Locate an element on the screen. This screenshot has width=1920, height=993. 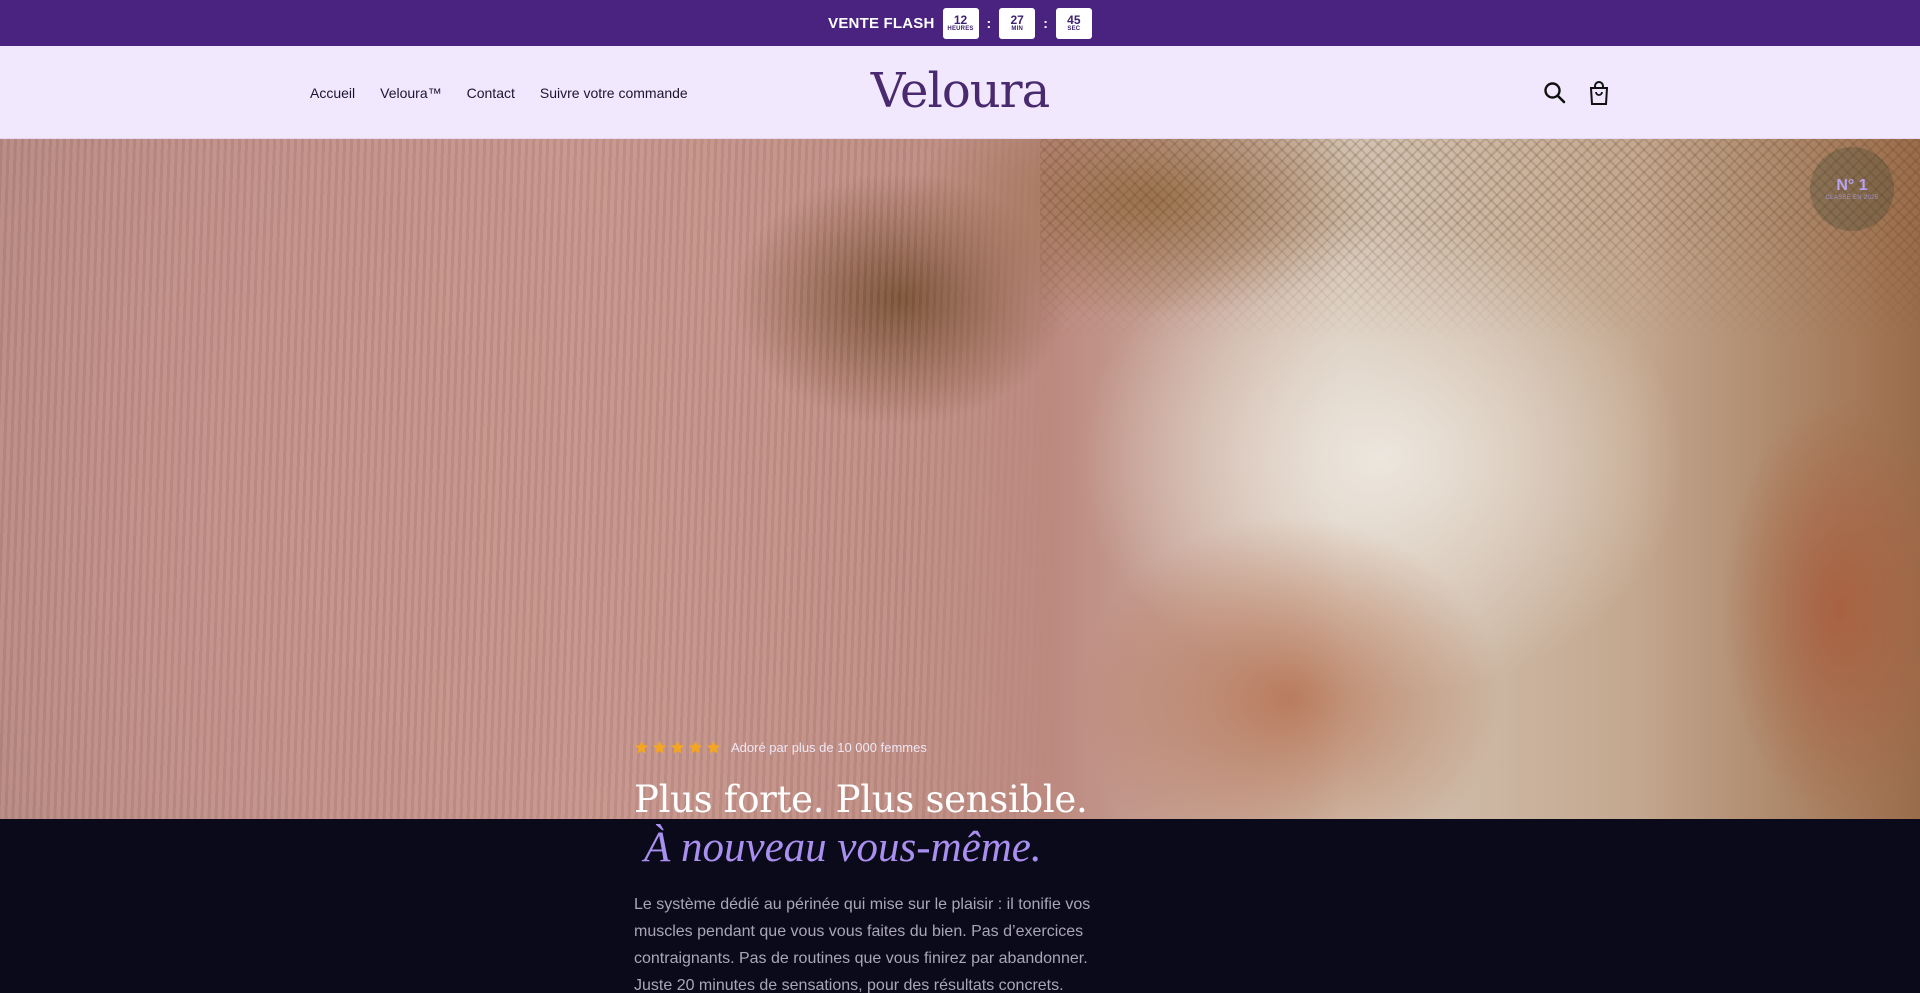
hero-headline-accent: À nouveau vous-même. is located at coordinates (843, 847).